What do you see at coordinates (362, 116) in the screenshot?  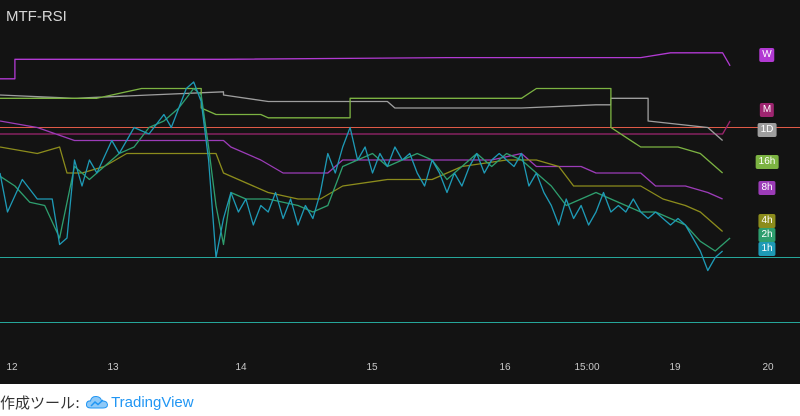 I see `series-line-1d` at bounding box center [362, 116].